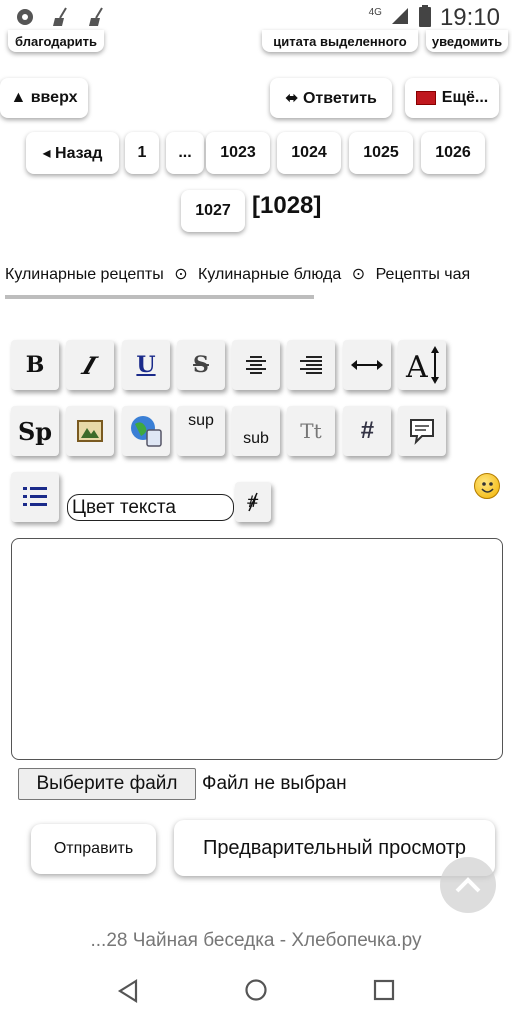  I want to click on align-right-button, so click(311, 365).